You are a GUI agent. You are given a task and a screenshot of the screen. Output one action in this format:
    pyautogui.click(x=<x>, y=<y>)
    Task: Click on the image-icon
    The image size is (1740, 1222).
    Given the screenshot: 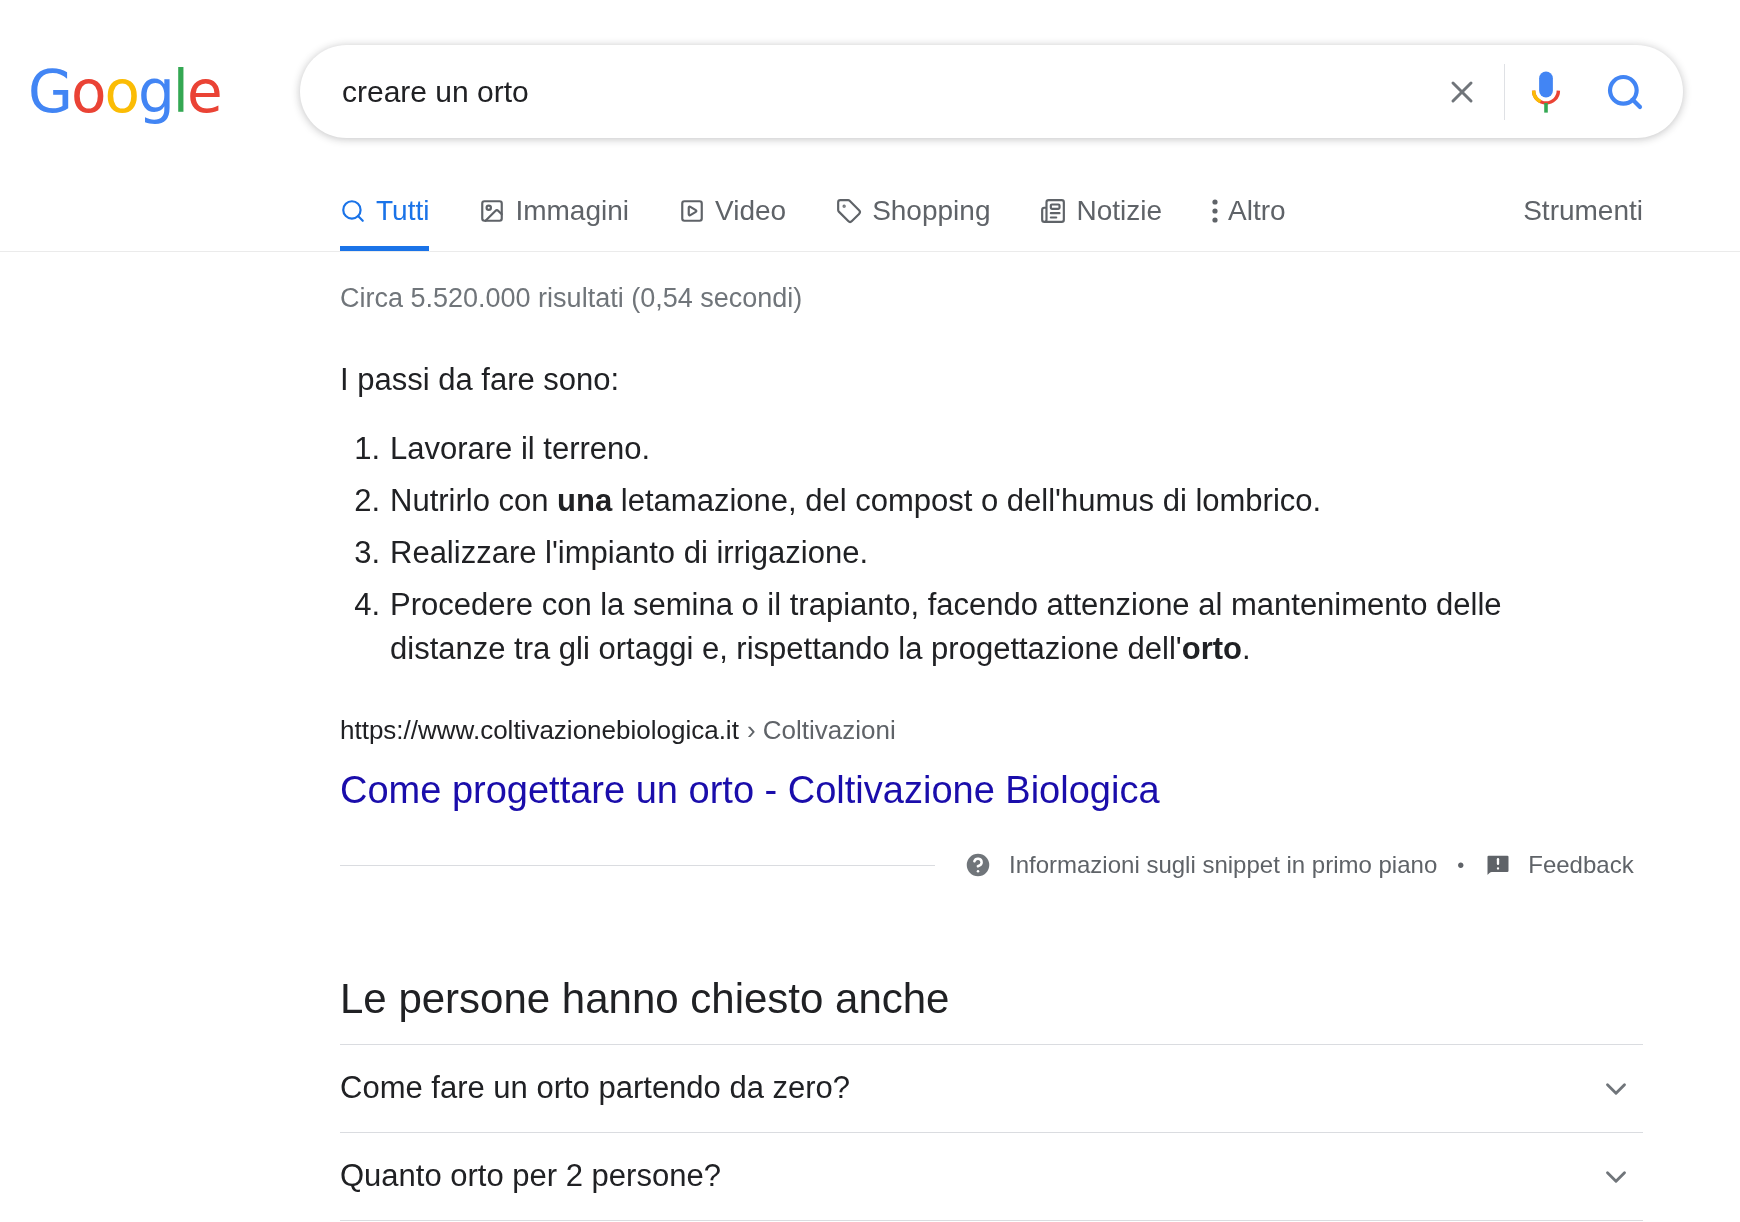 What is the action you would take?
    pyautogui.click(x=492, y=211)
    